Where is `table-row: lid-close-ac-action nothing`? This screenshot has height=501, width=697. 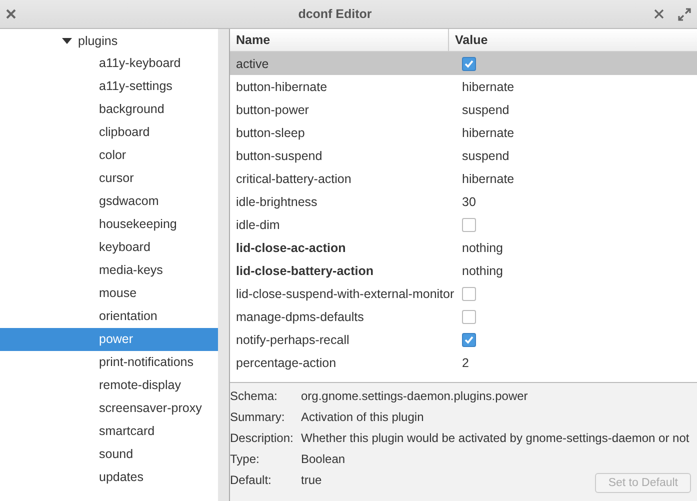
table-row: lid-close-ac-action nothing is located at coordinates (463, 247).